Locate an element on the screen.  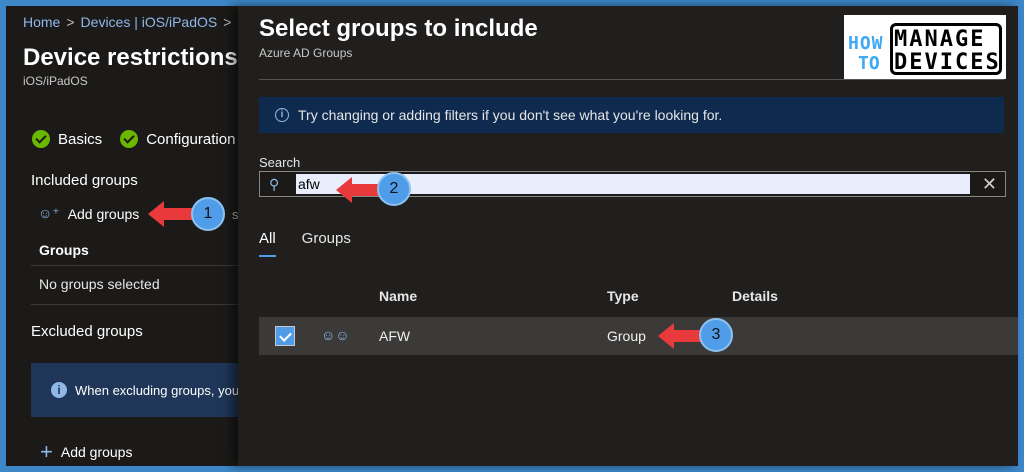
tab-groups: Groups is located at coordinates (326, 243).